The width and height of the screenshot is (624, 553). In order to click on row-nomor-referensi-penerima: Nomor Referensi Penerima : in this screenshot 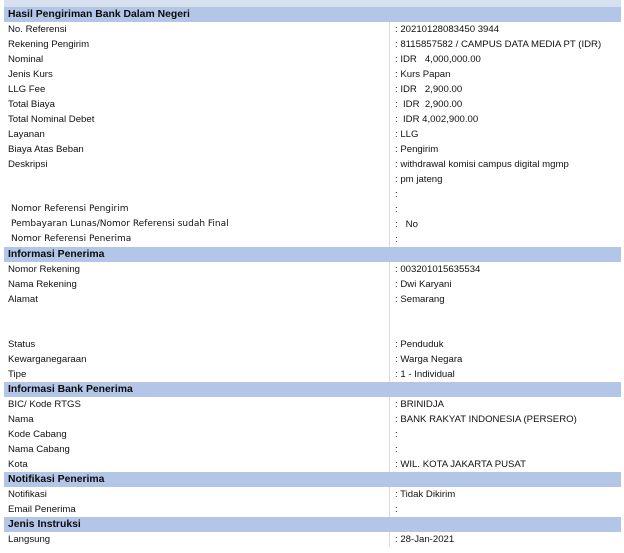, I will do `click(312, 239)`.